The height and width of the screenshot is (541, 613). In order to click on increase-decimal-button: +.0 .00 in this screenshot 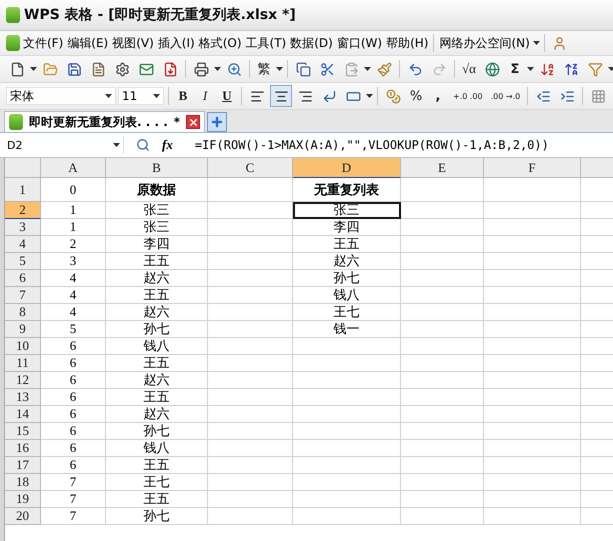, I will do `click(468, 96)`.